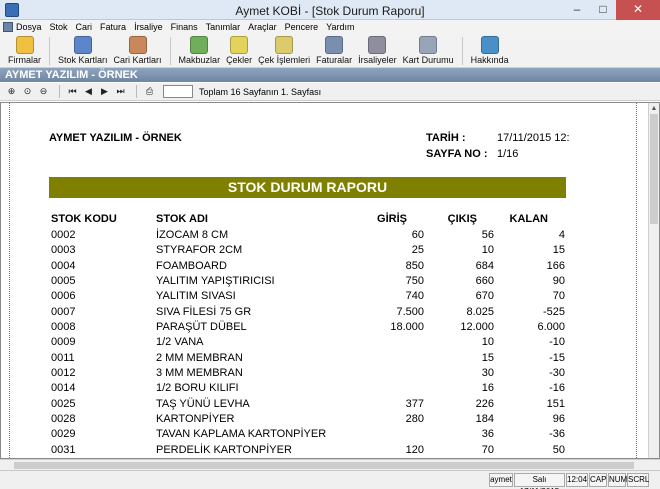 This screenshot has height=489, width=660. What do you see at coordinates (241, 434) in the screenshot?
I see `cell-name: TAVAN KAPLAMA KARTONPİYER` at bounding box center [241, 434].